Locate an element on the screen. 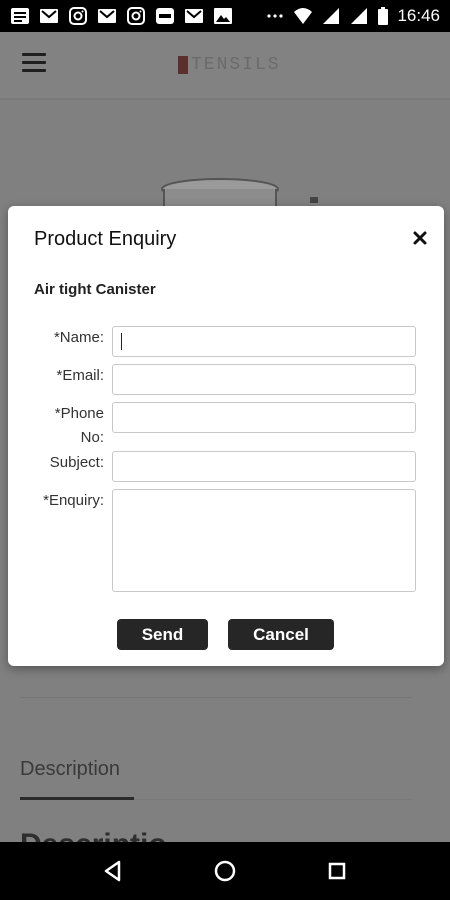  status-time: 16:46 is located at coordinates (418, 15).